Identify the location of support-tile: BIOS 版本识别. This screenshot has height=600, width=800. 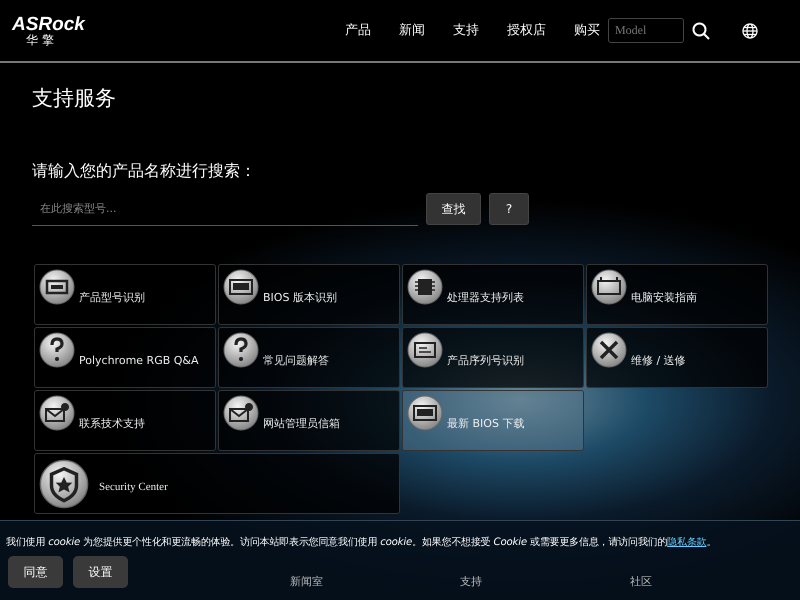
(309, 294).